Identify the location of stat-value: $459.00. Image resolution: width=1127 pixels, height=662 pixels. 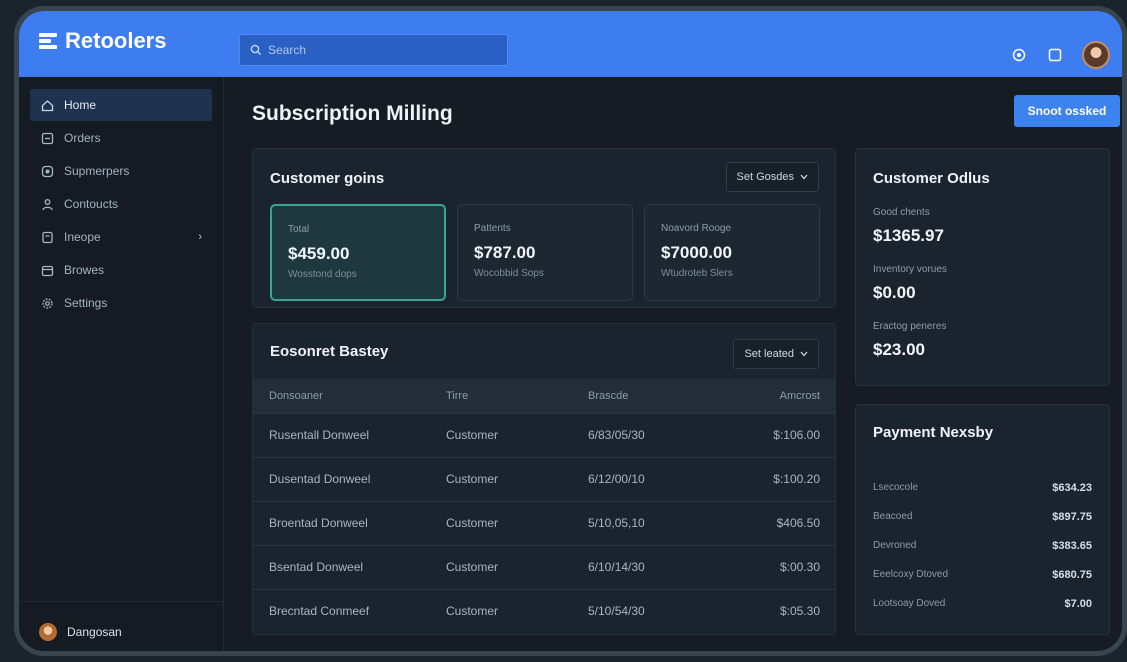
(319, 253).